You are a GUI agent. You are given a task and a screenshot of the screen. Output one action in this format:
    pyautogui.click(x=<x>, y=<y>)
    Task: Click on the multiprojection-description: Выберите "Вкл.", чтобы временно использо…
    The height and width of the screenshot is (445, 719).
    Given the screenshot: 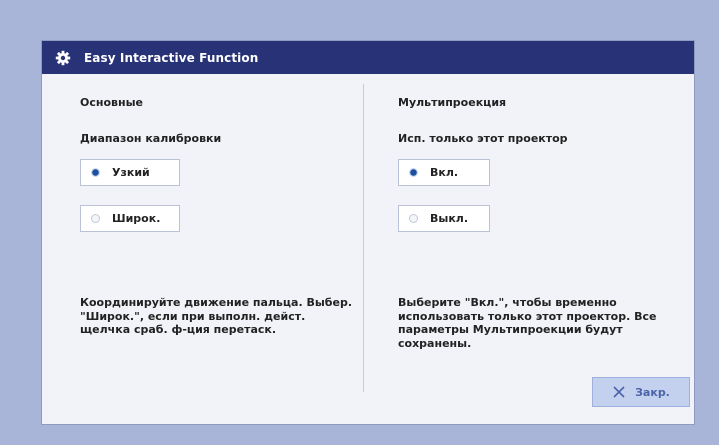 What is the action you would take?
    pyautogui.click(x=527, y=323)
    